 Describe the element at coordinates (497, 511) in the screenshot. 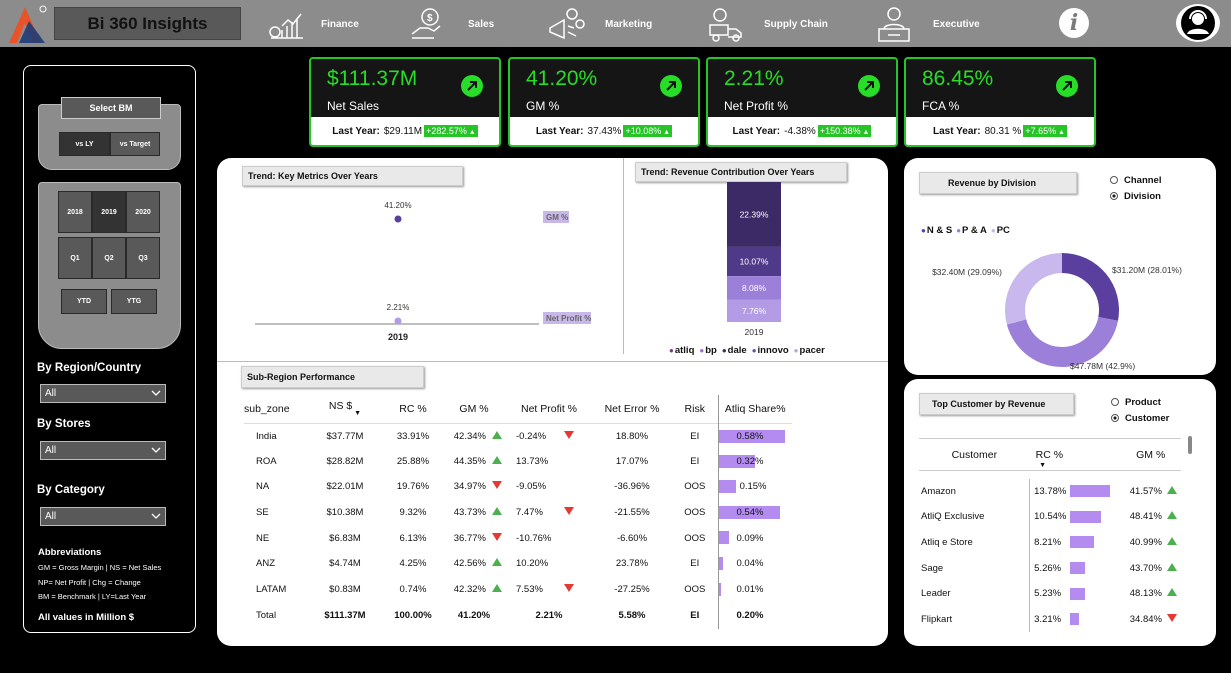

I see `up-triangle-icon` at that location.